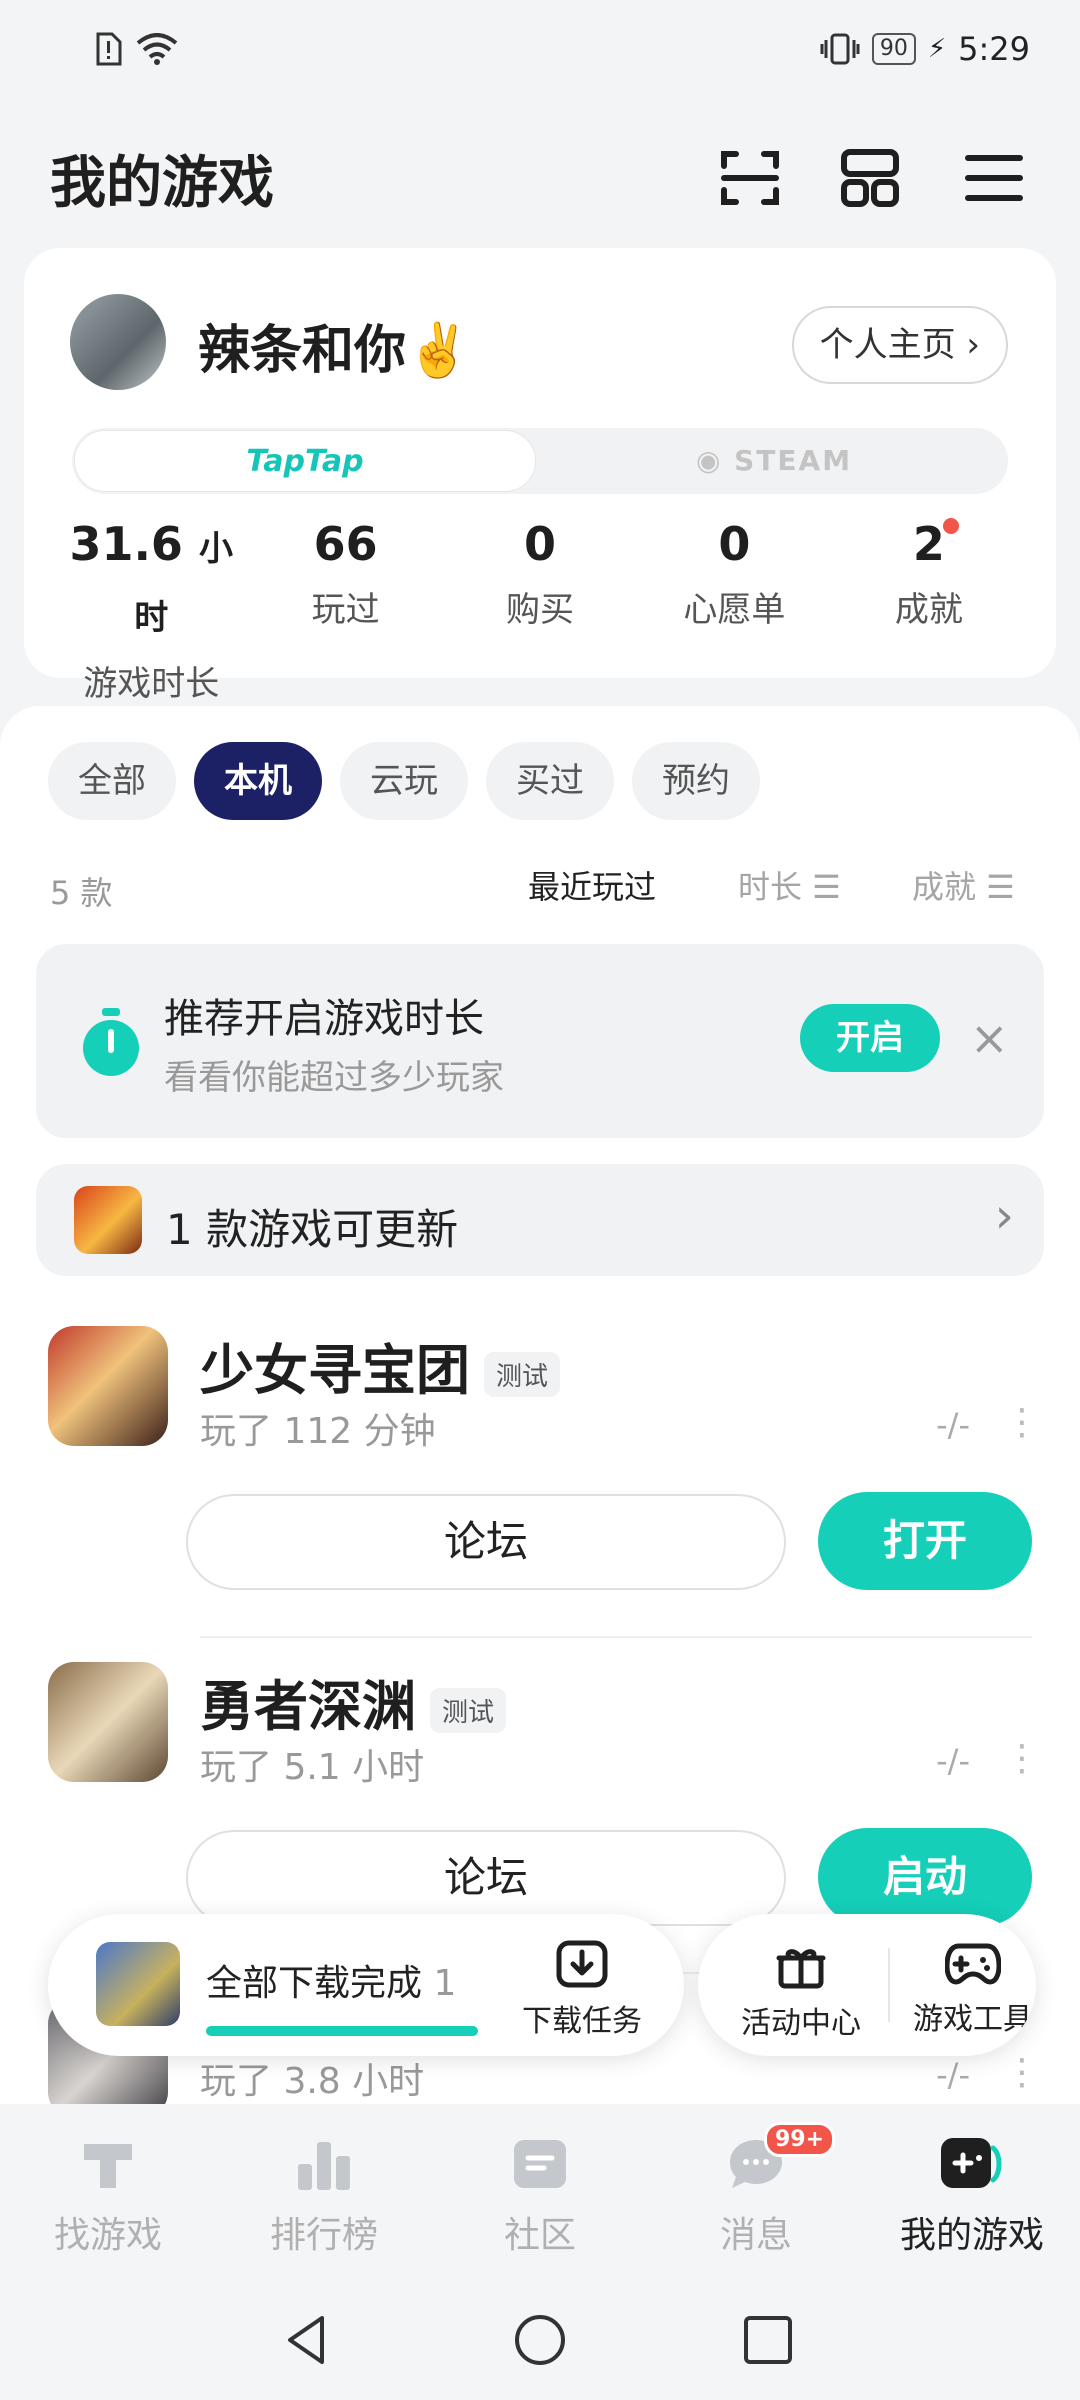  I want to click on game-tools-button: 游戏工具, so click(962, 1989).